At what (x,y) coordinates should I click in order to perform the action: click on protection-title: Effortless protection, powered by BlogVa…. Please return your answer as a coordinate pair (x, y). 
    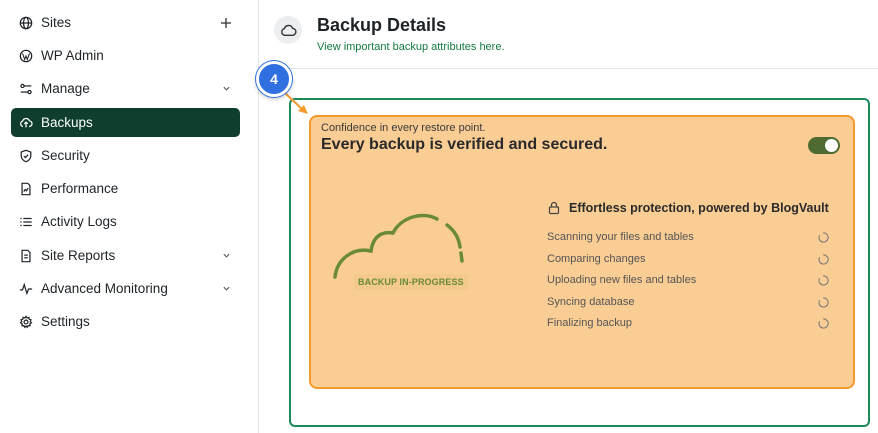
    Looking at the image, I should click on (699, 208).